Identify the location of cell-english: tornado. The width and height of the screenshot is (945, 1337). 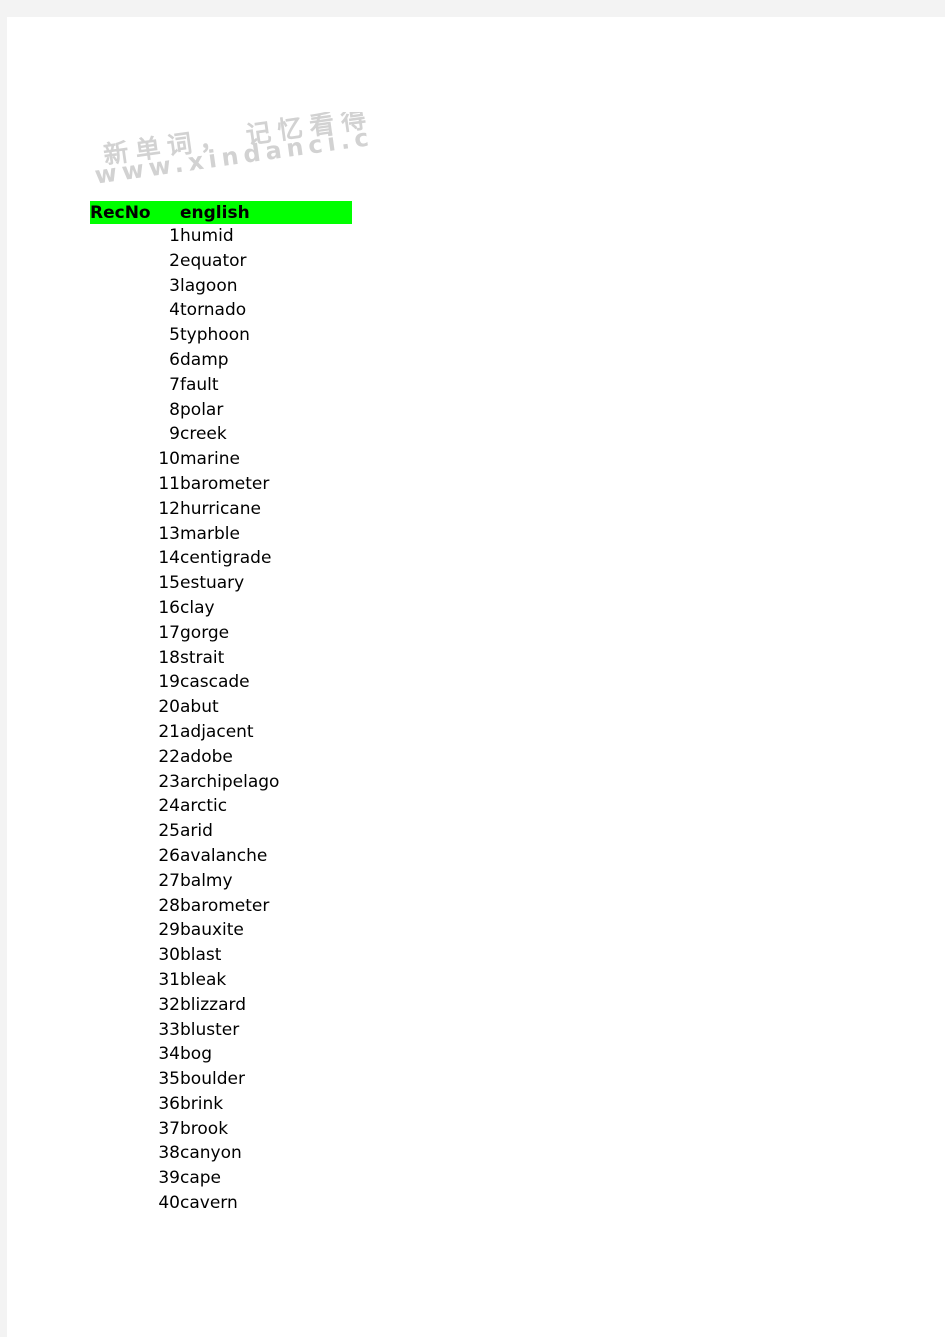
(213, 310).